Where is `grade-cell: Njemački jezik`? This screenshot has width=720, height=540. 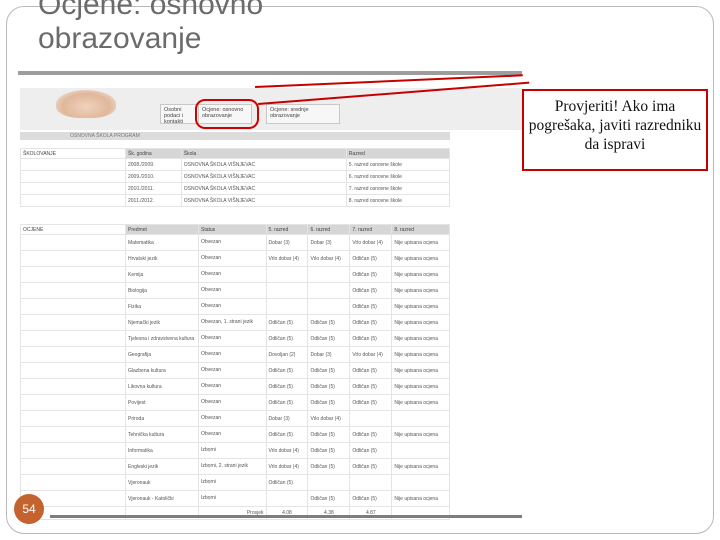 grade-cell: Njemački jezik is located at coordinates (162, 322).